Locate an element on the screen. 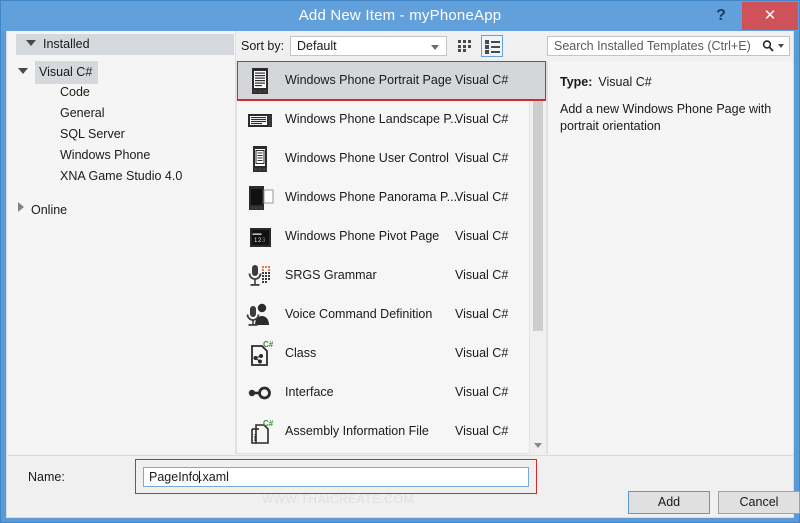 This screenshot has height=523, width=800. phone-pivot-page-icon: 1 2 3 is located at coordinates (260, 237).